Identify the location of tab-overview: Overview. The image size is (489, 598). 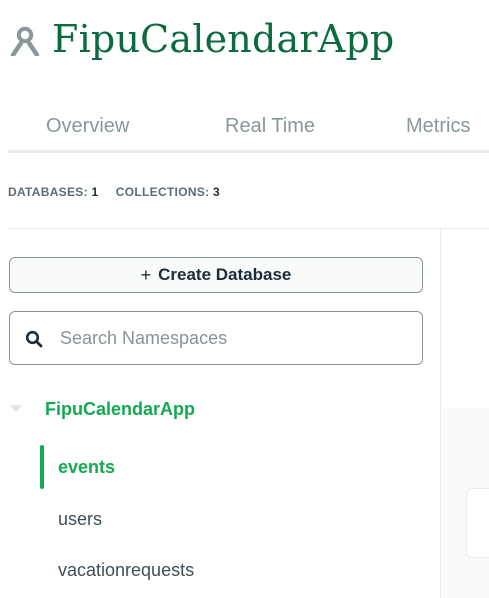
(87, 126).